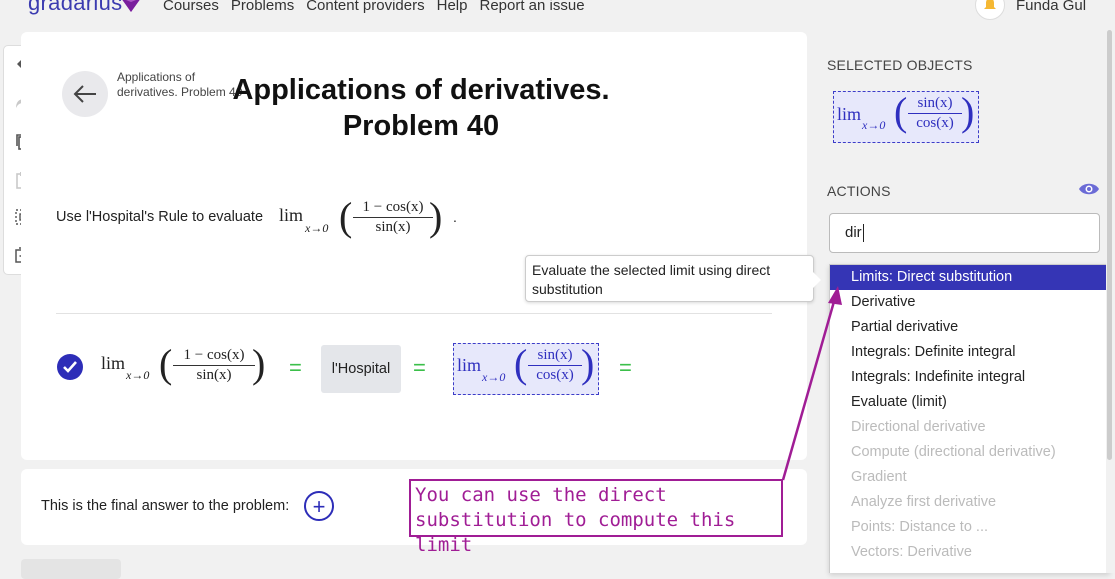 This screenshot has height=579, width=1115. I want to click on equals-sign-3: =, so click(625, 368).